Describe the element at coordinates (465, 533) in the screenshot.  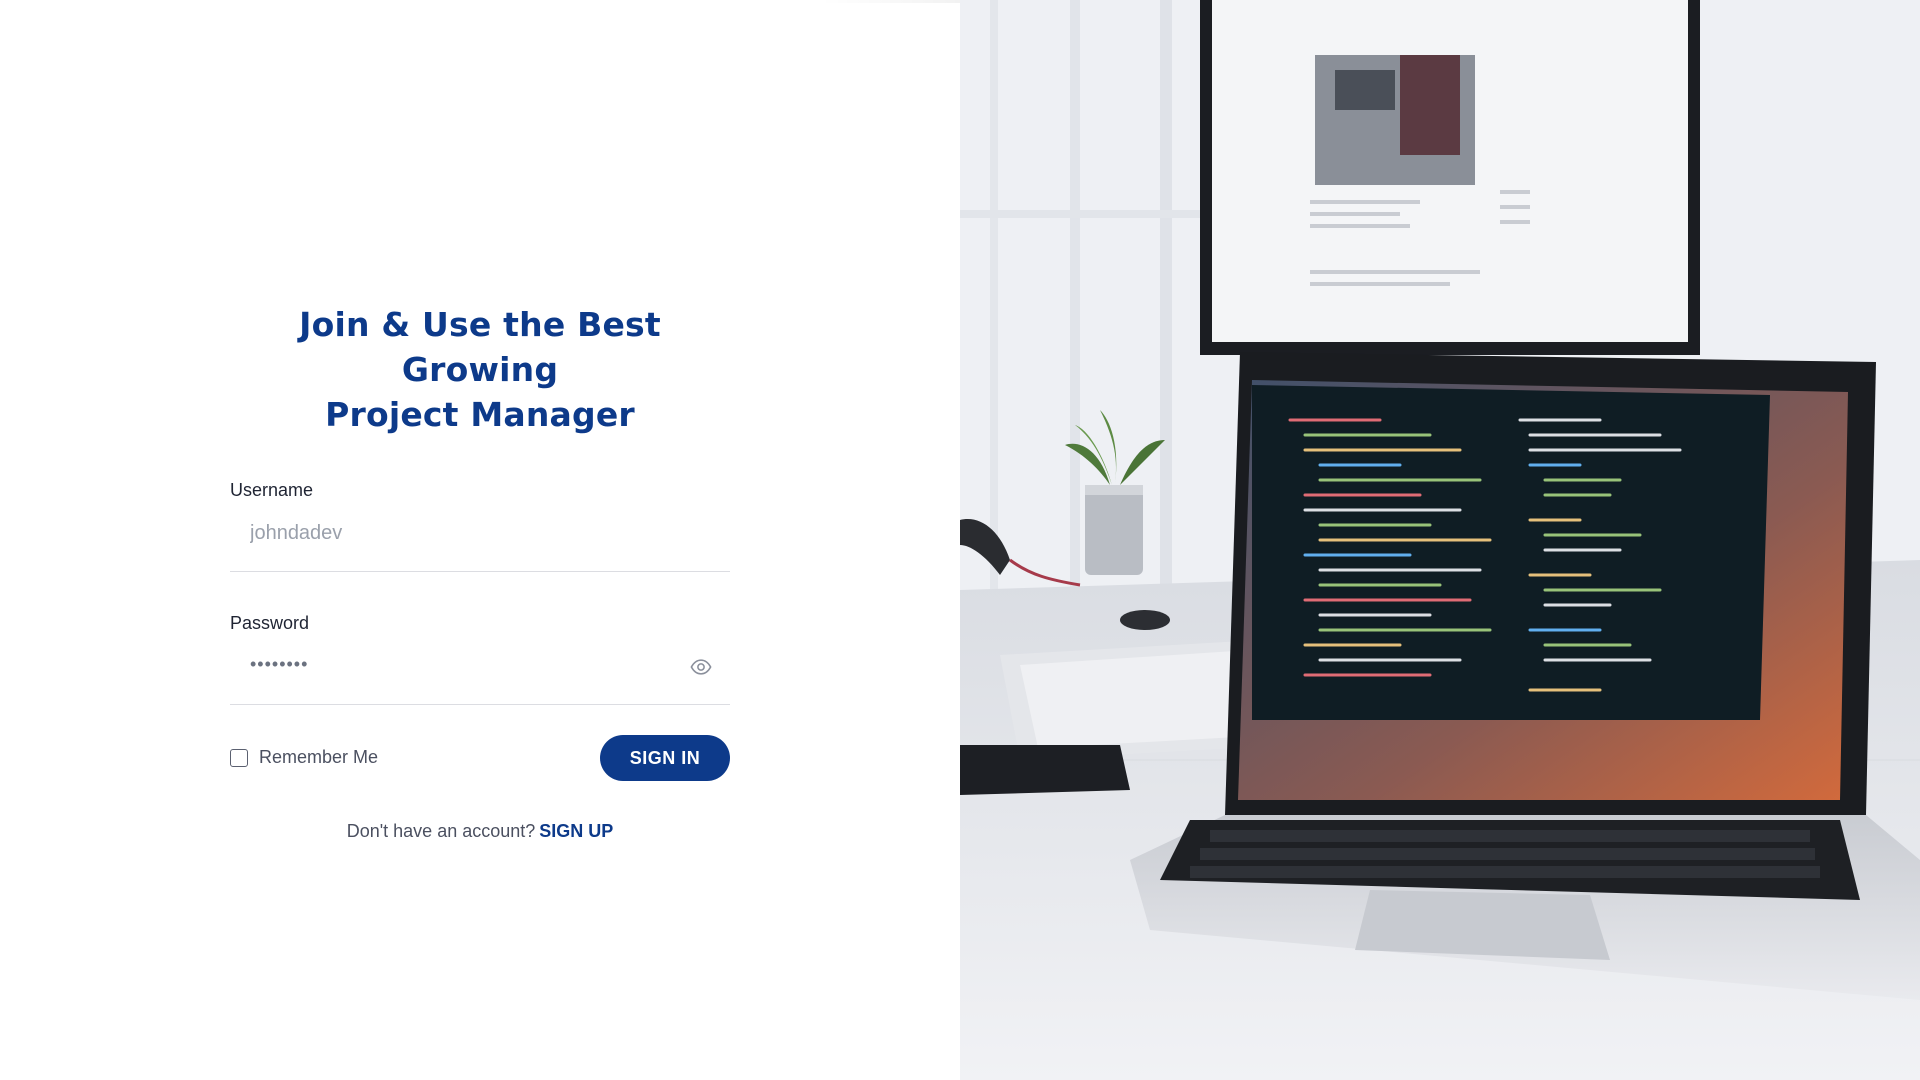
I see `username-input` at that location.